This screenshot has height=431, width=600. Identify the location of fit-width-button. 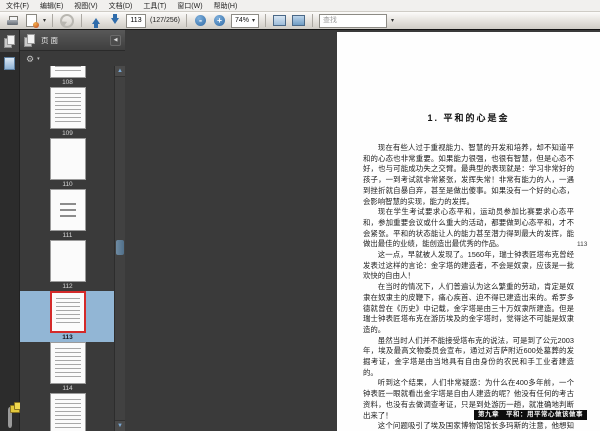
(279, 20).